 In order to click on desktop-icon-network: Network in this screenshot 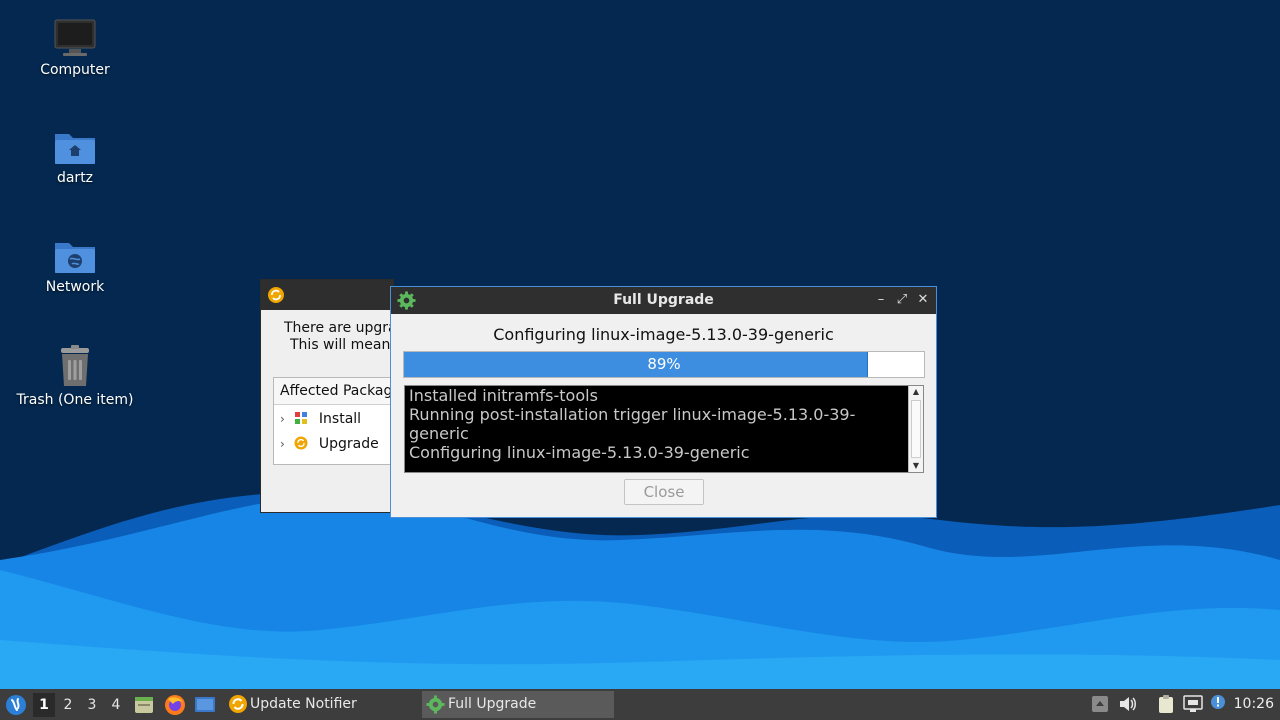, I will do `click(75, 266)`.